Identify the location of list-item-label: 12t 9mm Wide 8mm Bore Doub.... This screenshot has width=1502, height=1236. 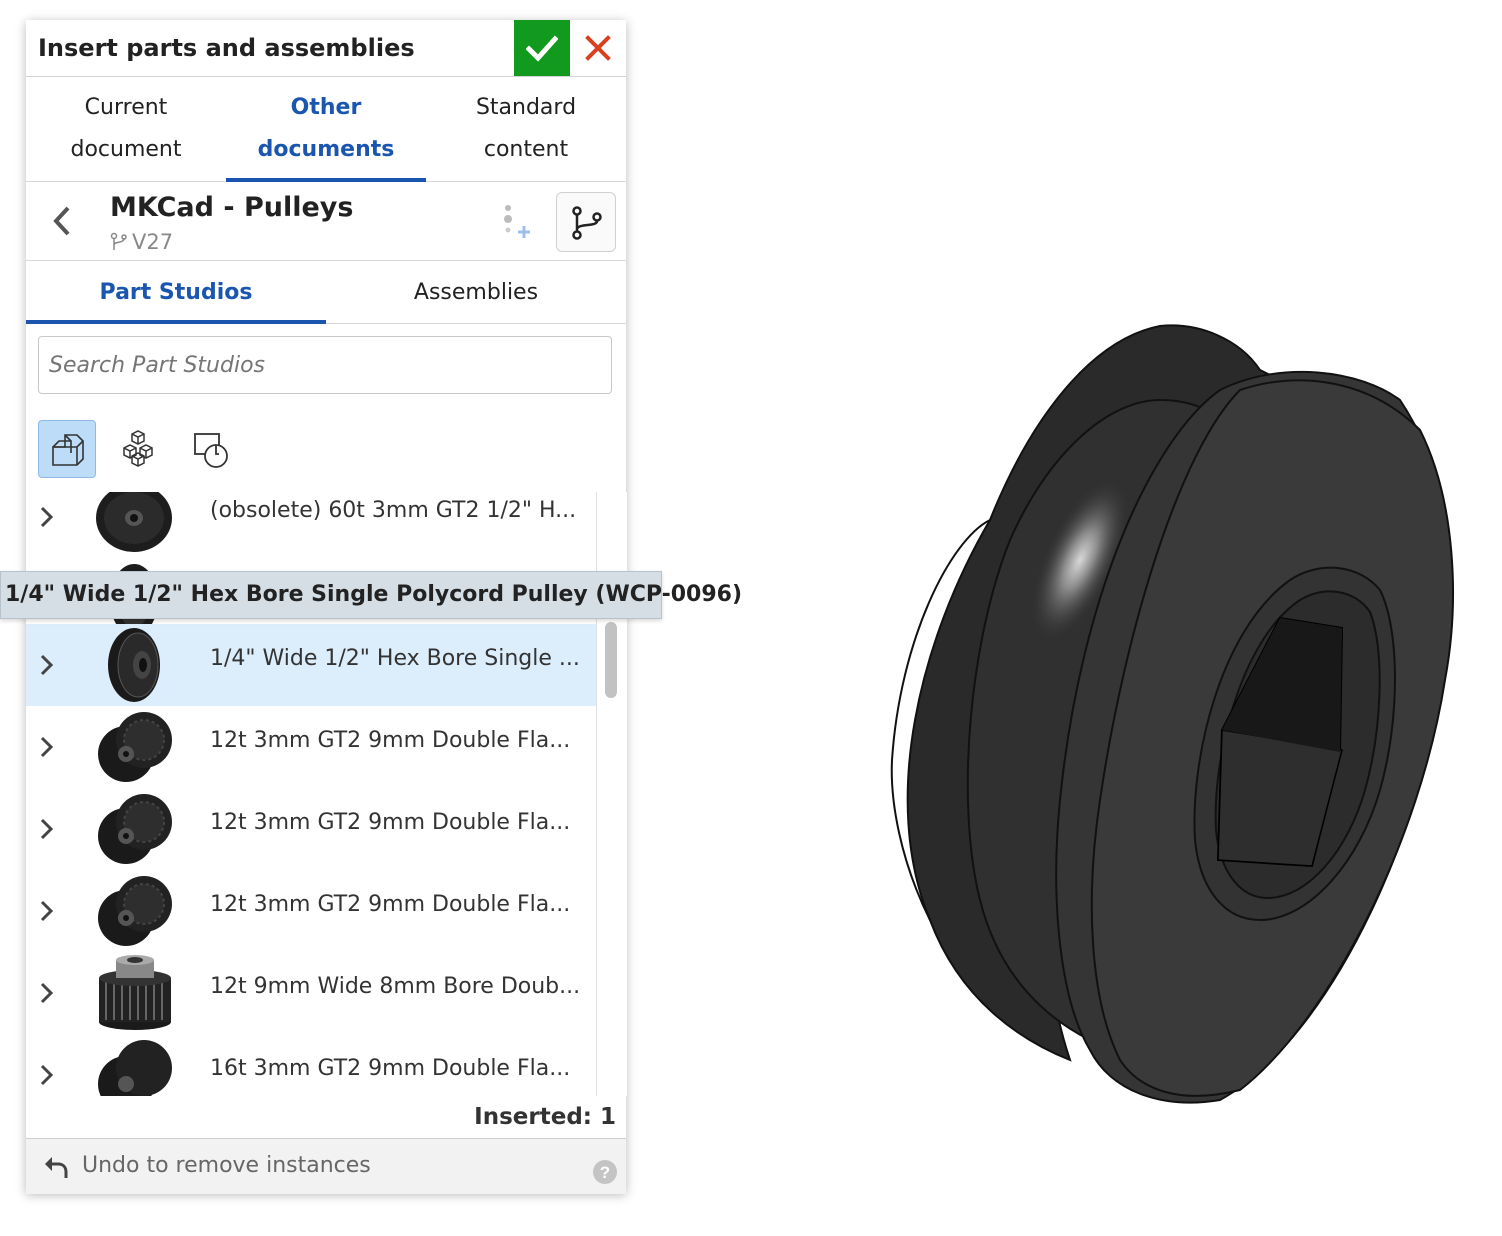
(395, 986).